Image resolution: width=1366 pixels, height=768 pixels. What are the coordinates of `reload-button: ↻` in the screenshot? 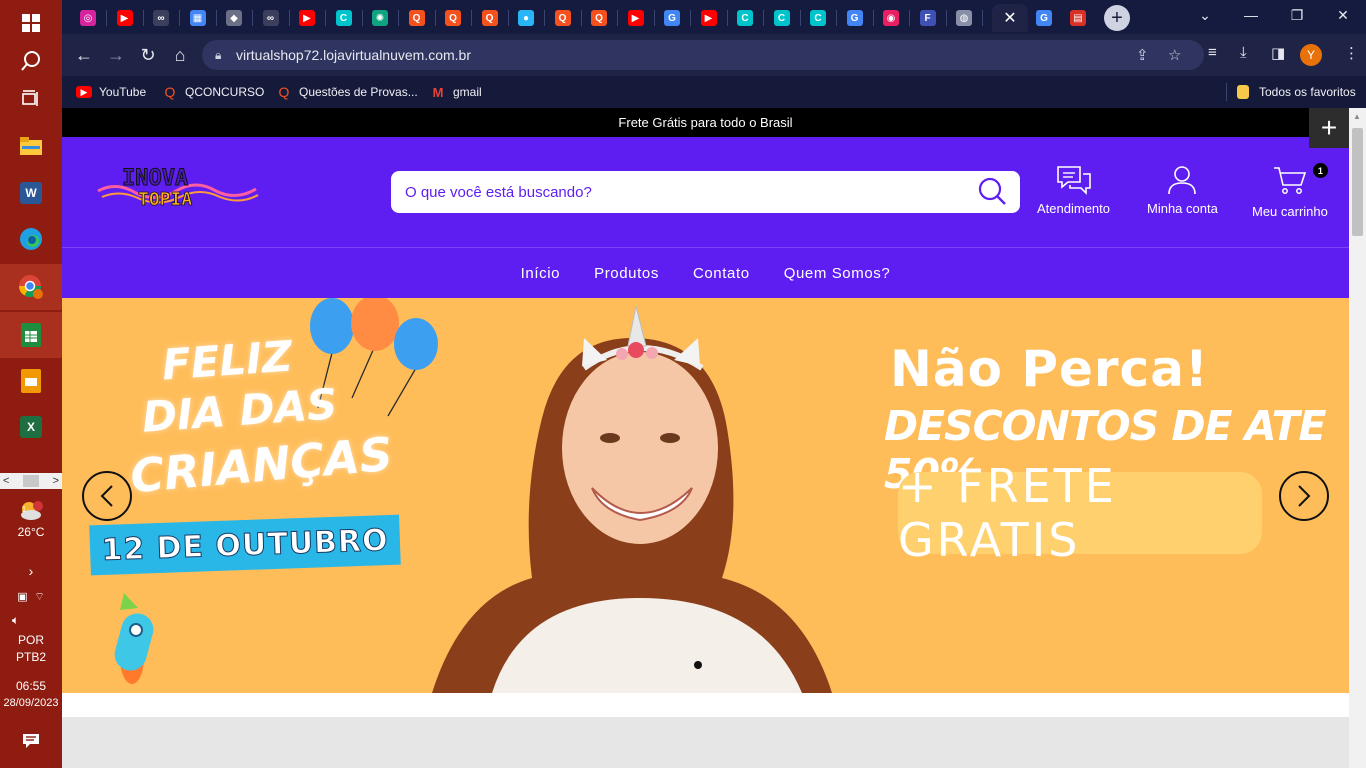 It's located at (148, 55).